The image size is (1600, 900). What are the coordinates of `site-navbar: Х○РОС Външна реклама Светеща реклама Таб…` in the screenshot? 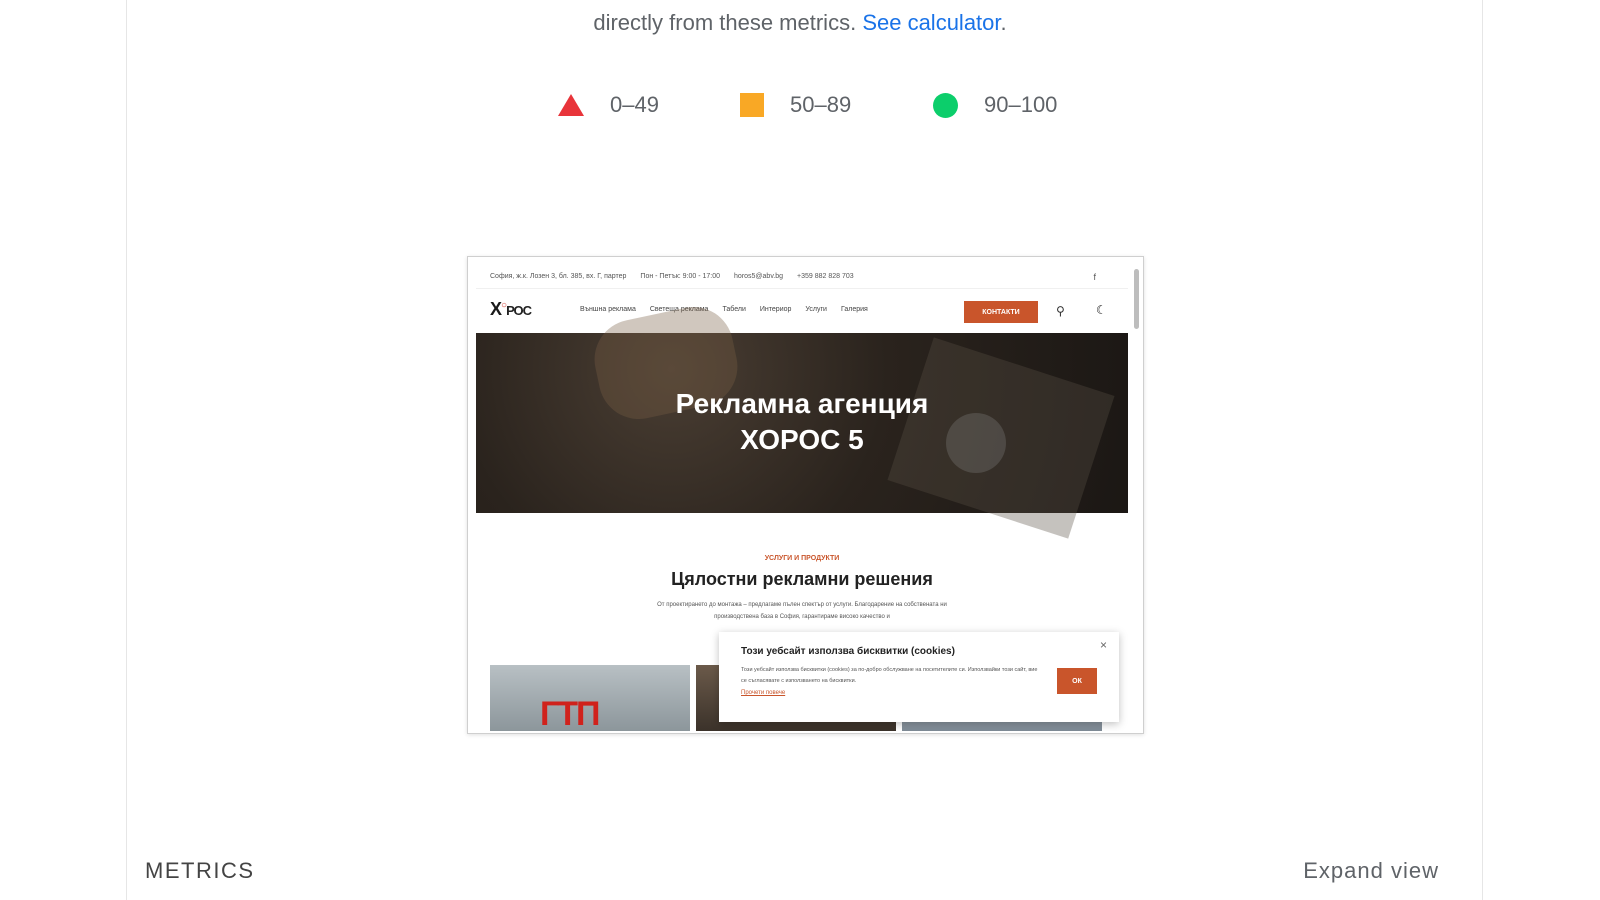 It's located at (802, 311).